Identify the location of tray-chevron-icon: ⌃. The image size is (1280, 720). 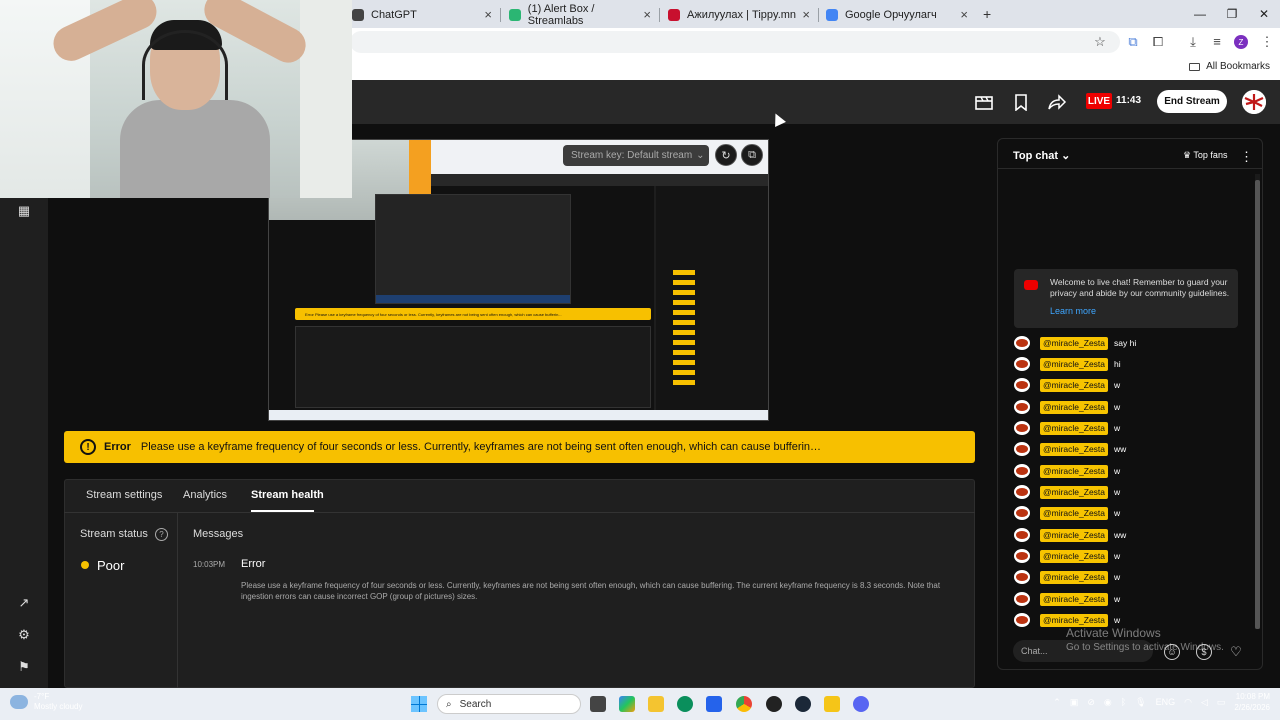
(1057, 702).